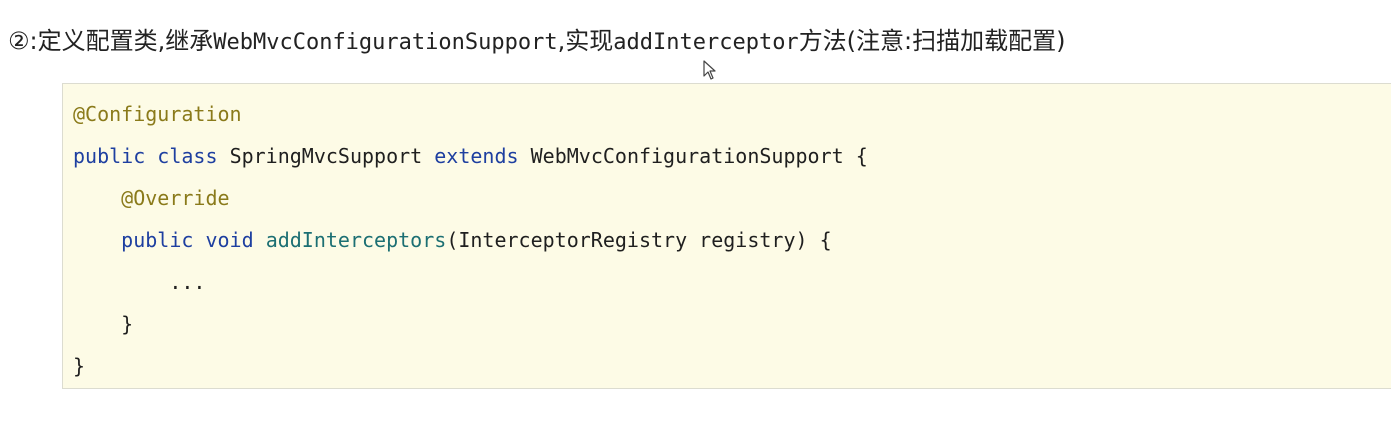 The width and height of the screenshot is (1391, 421). I want to click on configuration-annotation: @Configuration, so click(157, 114).